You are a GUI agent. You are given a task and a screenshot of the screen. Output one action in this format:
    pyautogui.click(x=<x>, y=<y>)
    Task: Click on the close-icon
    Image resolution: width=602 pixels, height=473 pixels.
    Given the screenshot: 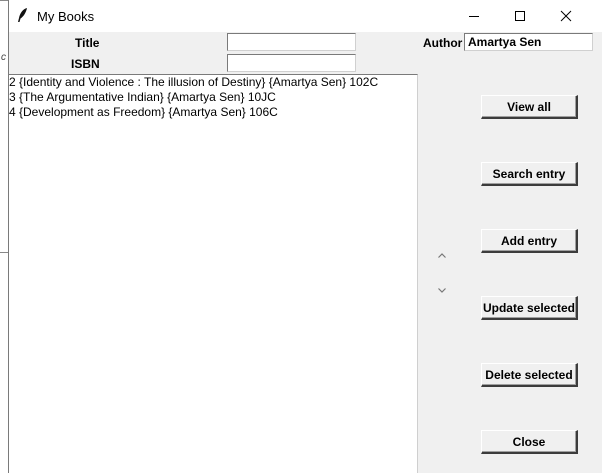 What is the action you would take?
    pyautogui.click(x=566, y=16)
    